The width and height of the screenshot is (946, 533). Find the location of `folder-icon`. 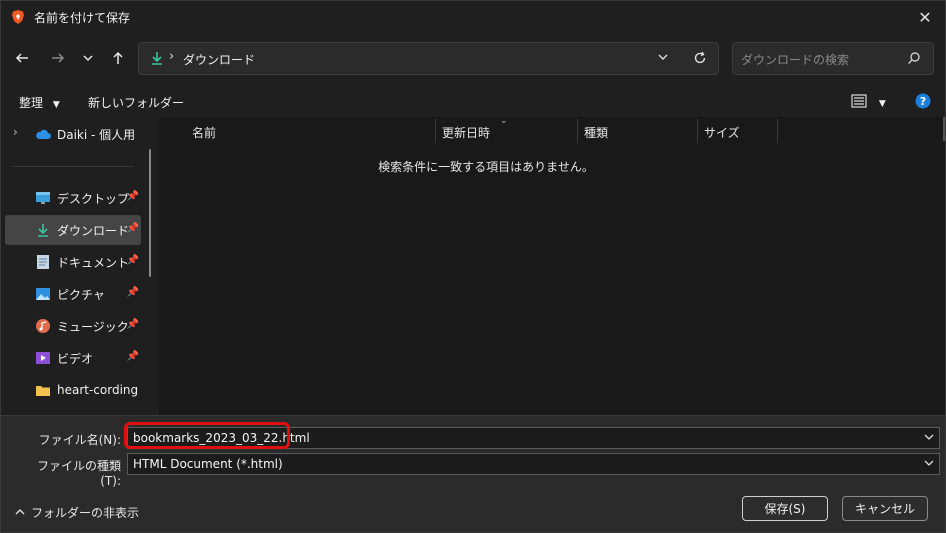

folder-icon is located at coordinates (43, 390).